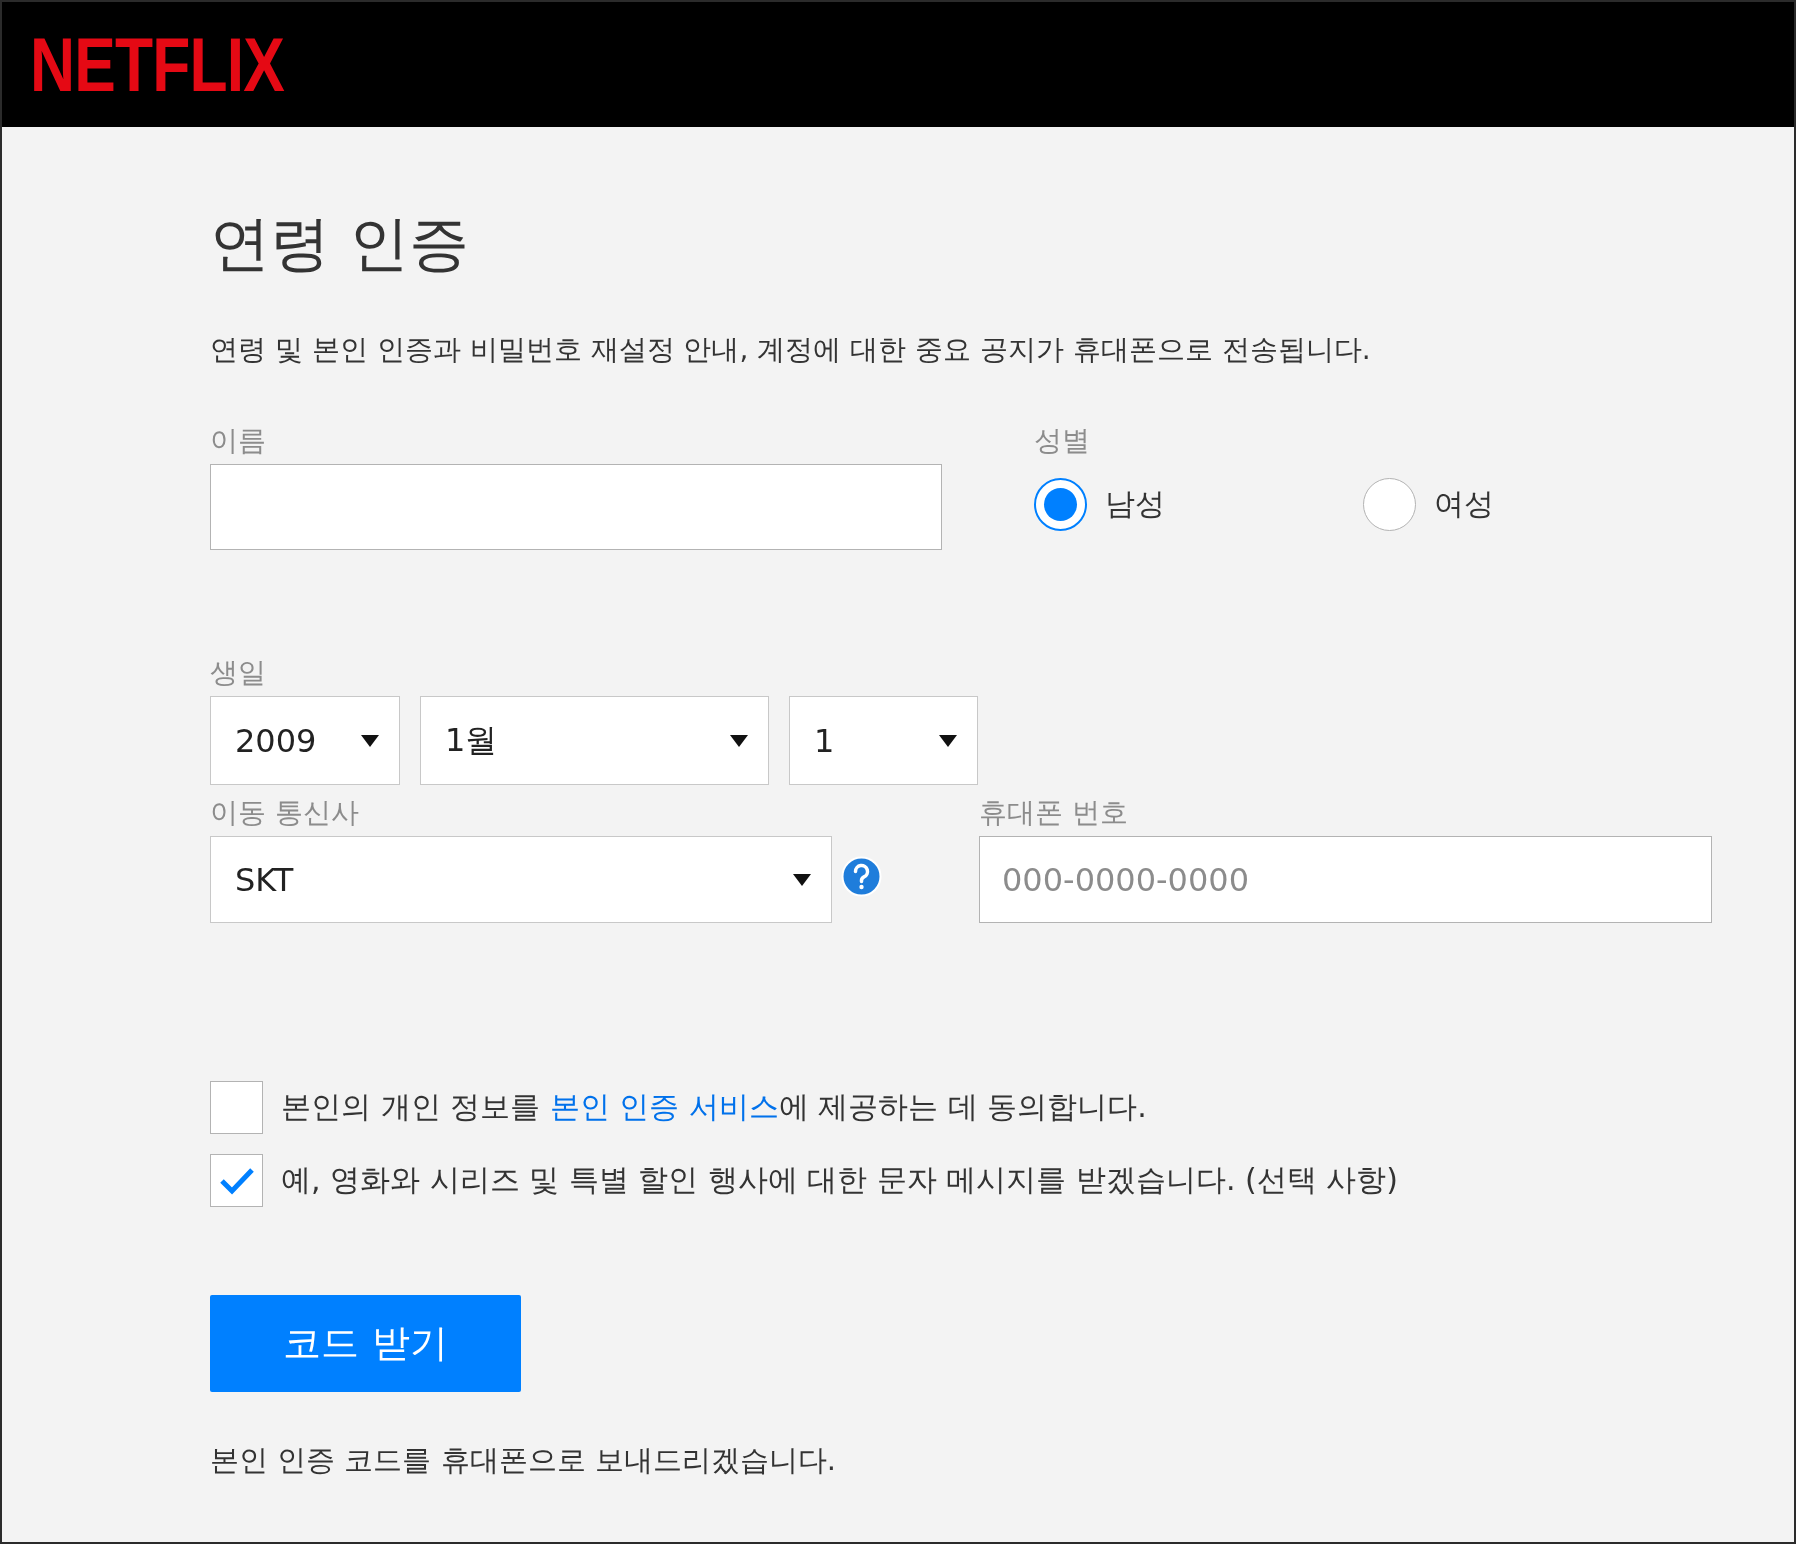 Image resolution: width=1796 pixels, height=1544 pixels. Describe the element at coordinates (594, 740) in the screenshot. I see `birthday-dropdown: 1월` at that location.